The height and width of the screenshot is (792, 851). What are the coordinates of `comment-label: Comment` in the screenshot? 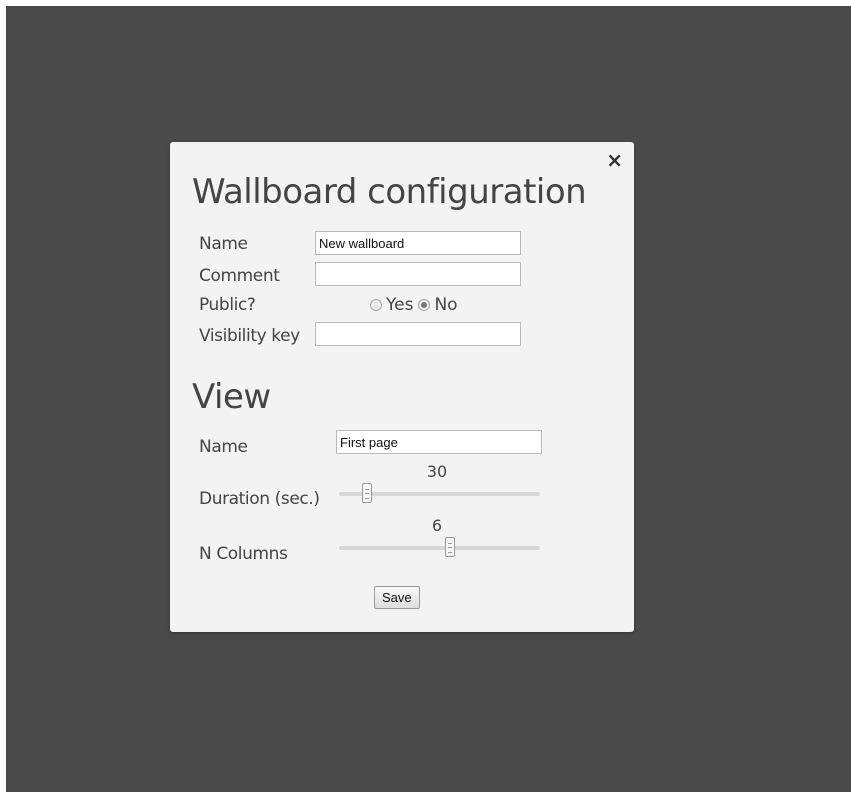 It's located at (239, 276).